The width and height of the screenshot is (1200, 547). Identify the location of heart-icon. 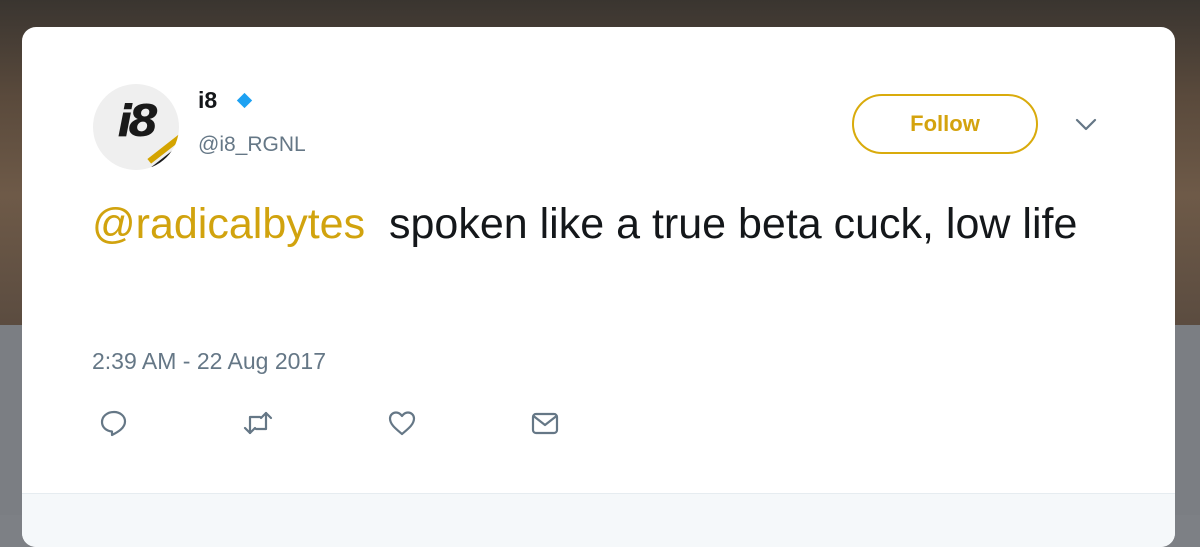
(402, 423).